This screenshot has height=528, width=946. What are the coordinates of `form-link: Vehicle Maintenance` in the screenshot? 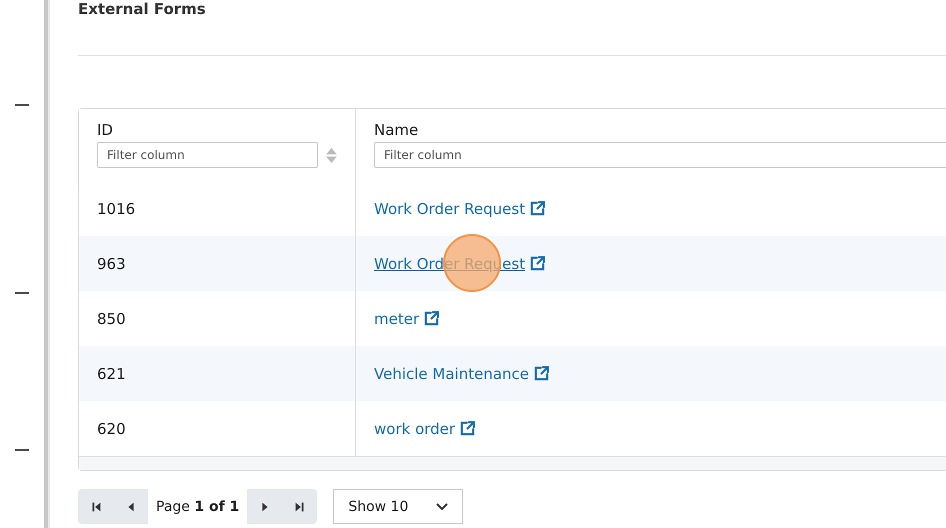 It's located at (462, 373).